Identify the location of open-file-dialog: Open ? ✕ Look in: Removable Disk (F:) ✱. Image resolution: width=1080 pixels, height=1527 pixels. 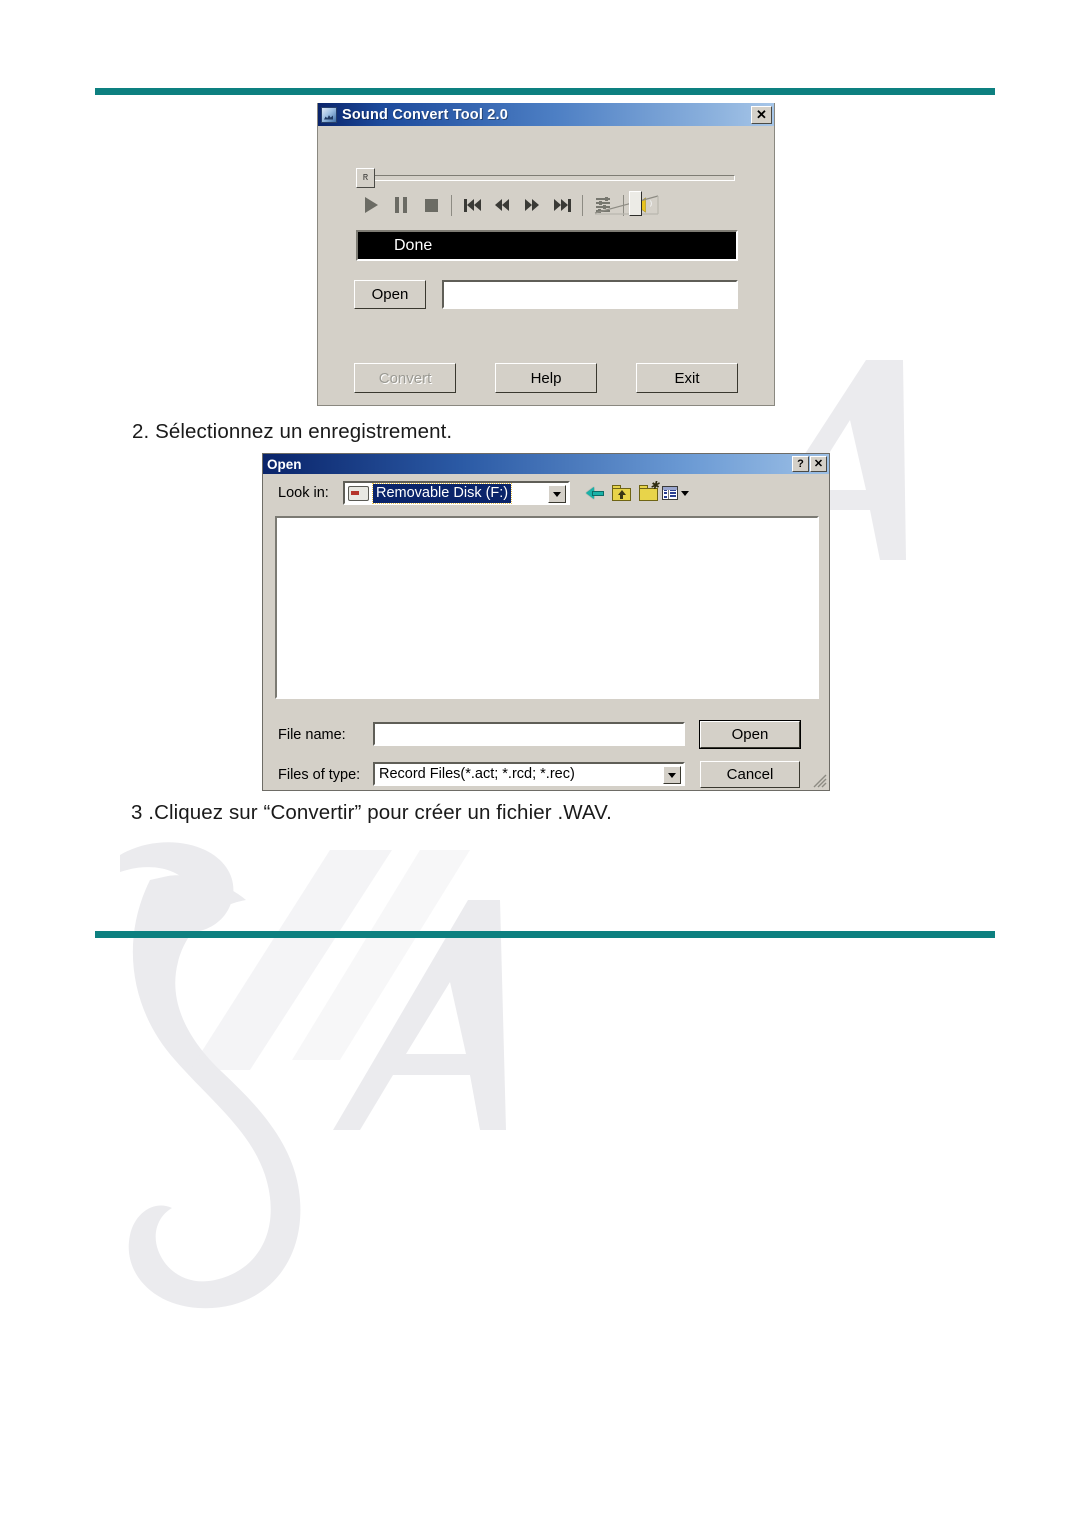
(546, 622).